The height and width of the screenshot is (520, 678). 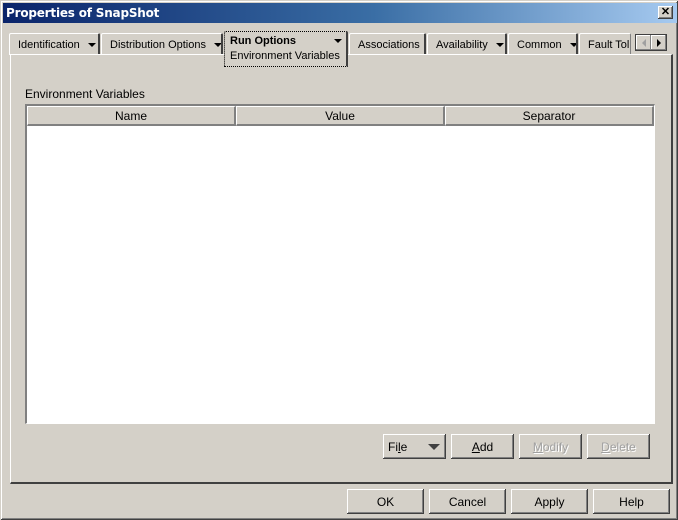 I want to click on tab-run-options: Run Options Environment Variables, so click(x=286, y=49).